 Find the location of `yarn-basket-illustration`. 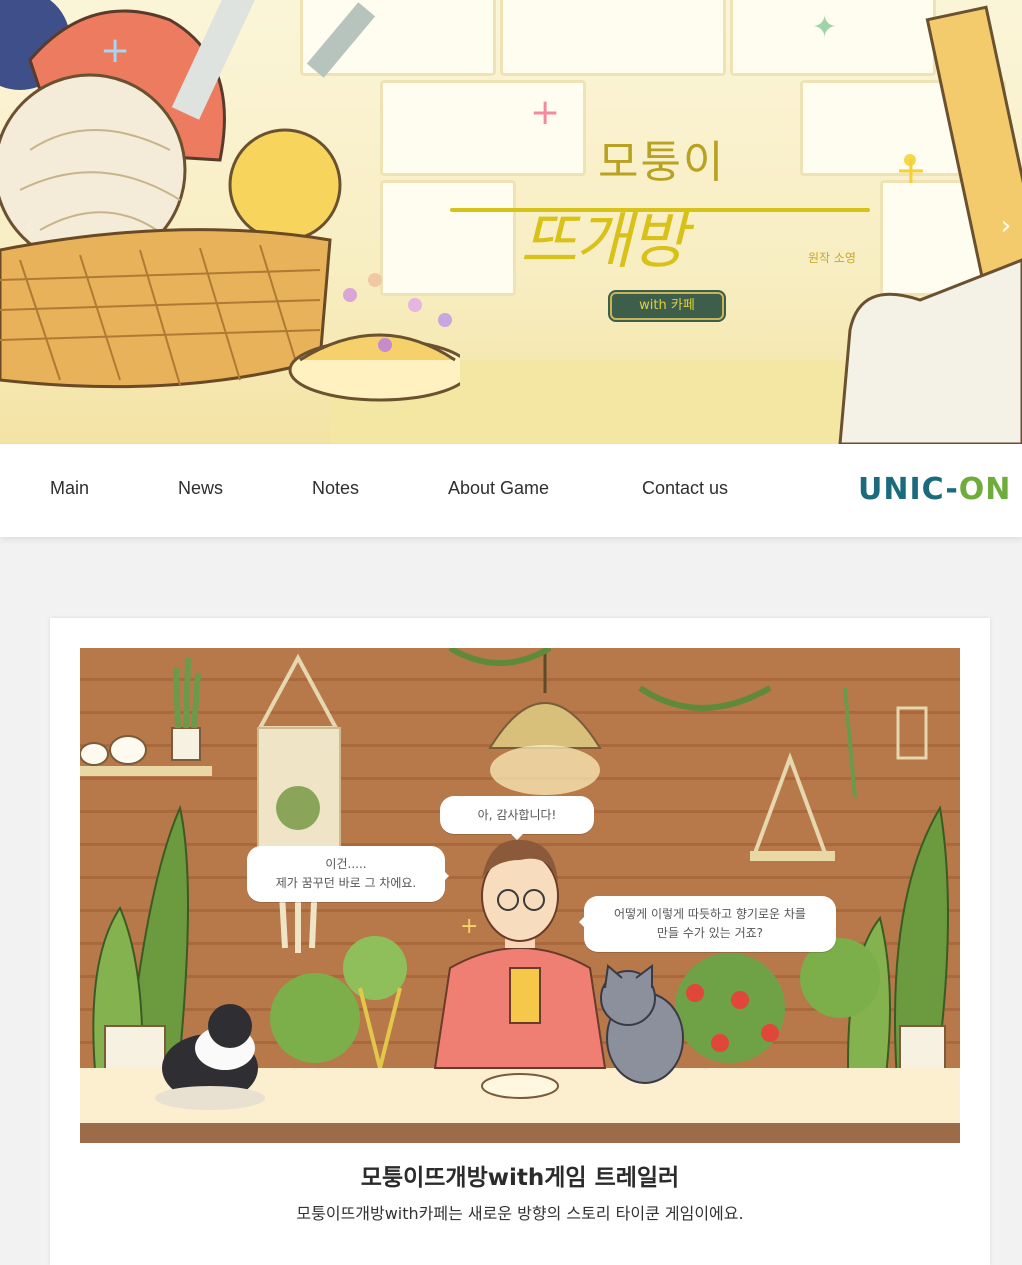

yarn-basket-illustration is located at coordinates (230, 201).